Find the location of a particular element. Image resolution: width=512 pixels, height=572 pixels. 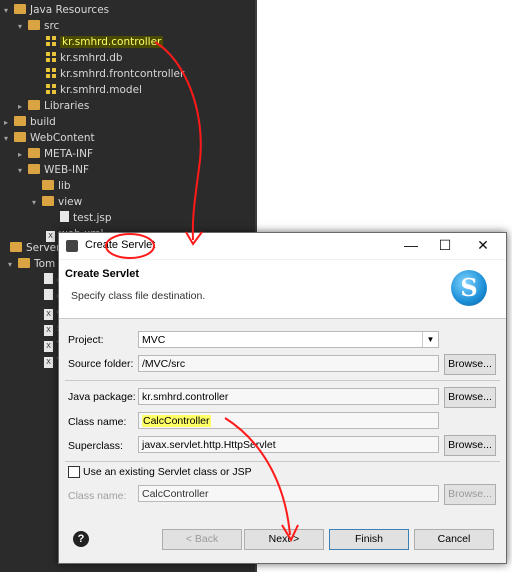

tree-item: ▾ src is located at coordinates (38, 26).